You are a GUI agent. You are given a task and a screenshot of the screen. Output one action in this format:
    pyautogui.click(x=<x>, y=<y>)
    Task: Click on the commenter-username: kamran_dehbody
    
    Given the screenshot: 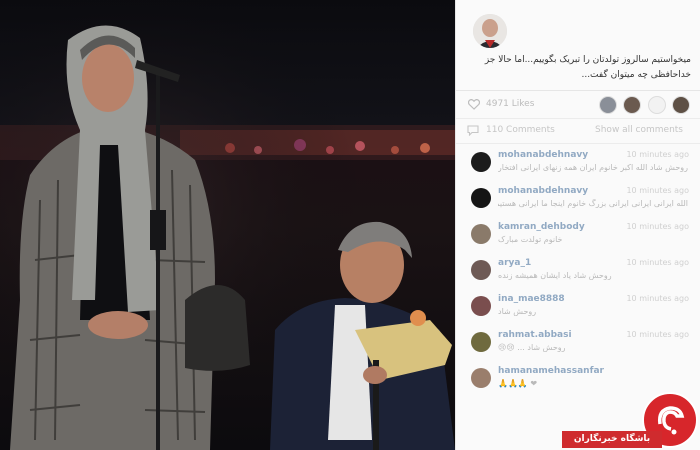 What is the action you would take?
    pyautogui.click(x=541, y=227)
    